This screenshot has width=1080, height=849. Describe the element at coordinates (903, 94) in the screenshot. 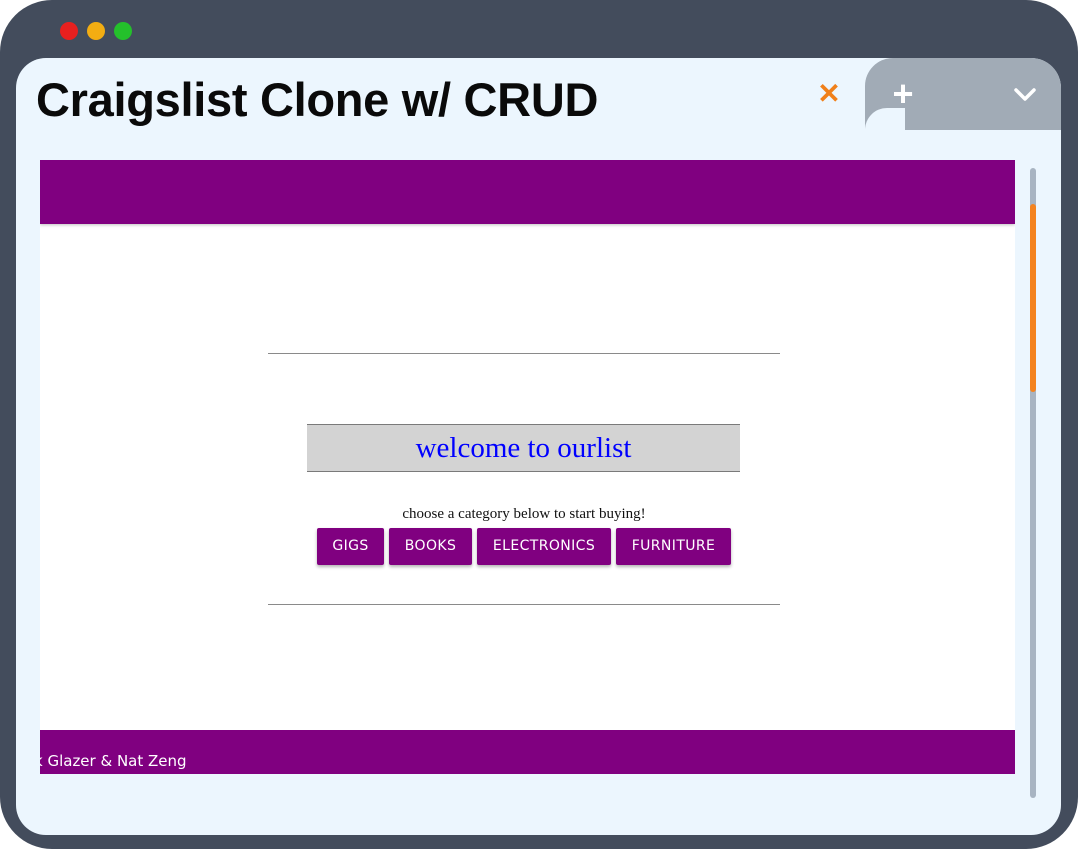

I see `new-tab-icon: +` at that location.